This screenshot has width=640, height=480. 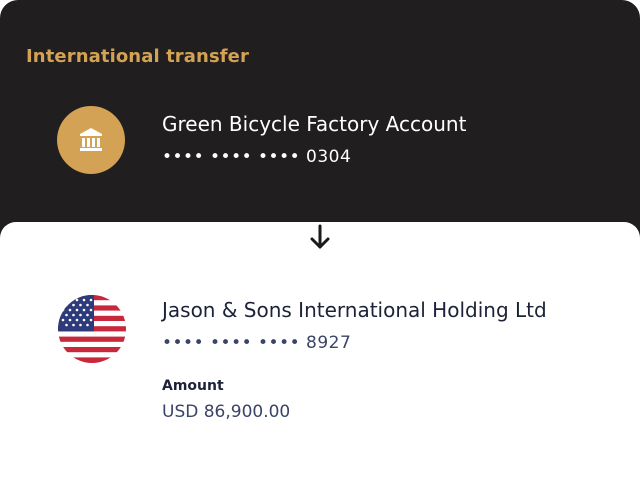 I want to click on amount-value: USD 86,900.00, so click(x=226, y=412).